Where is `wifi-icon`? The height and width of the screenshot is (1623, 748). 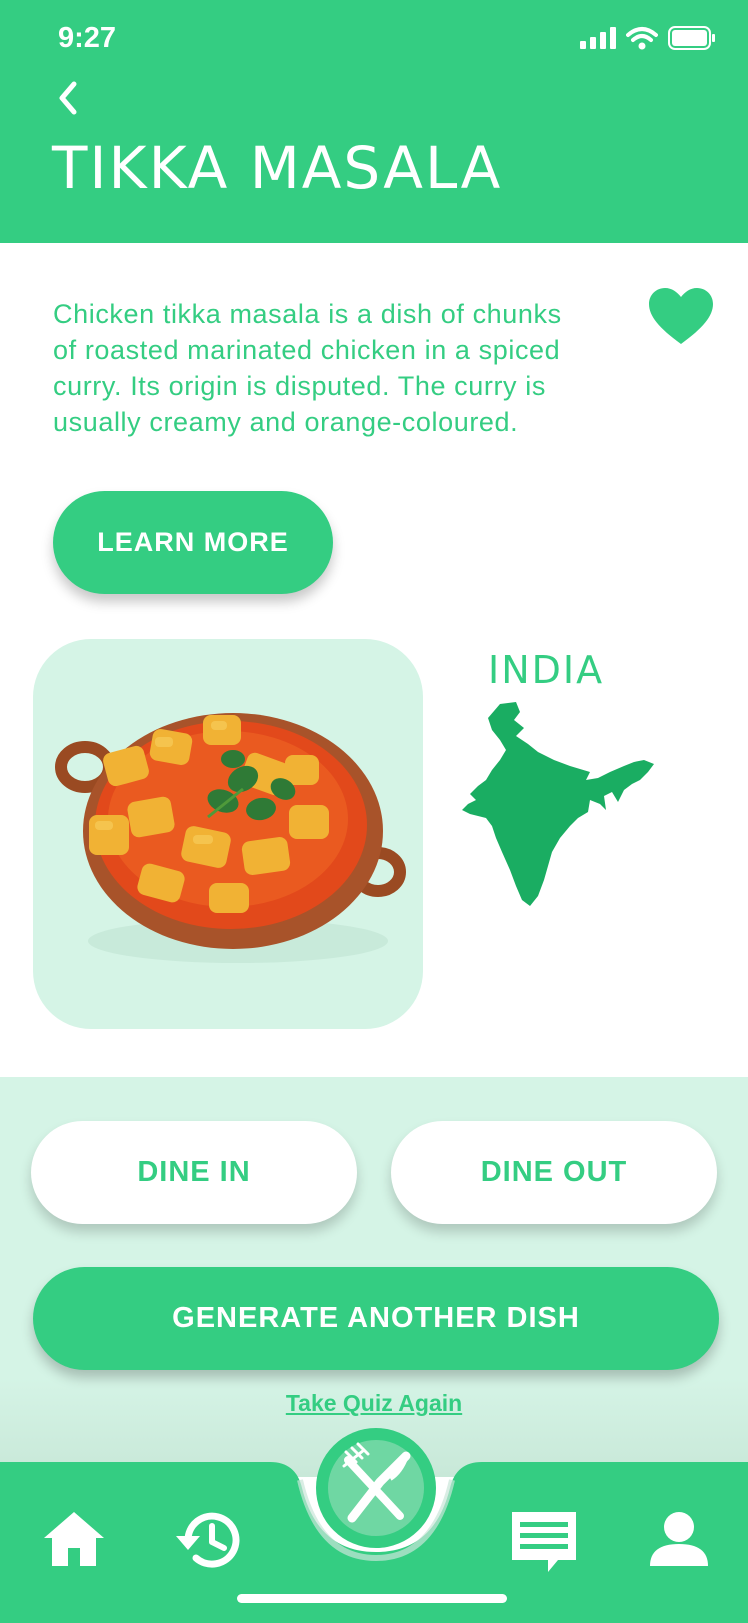 wifi-icon is located at coordinates (642, 38).